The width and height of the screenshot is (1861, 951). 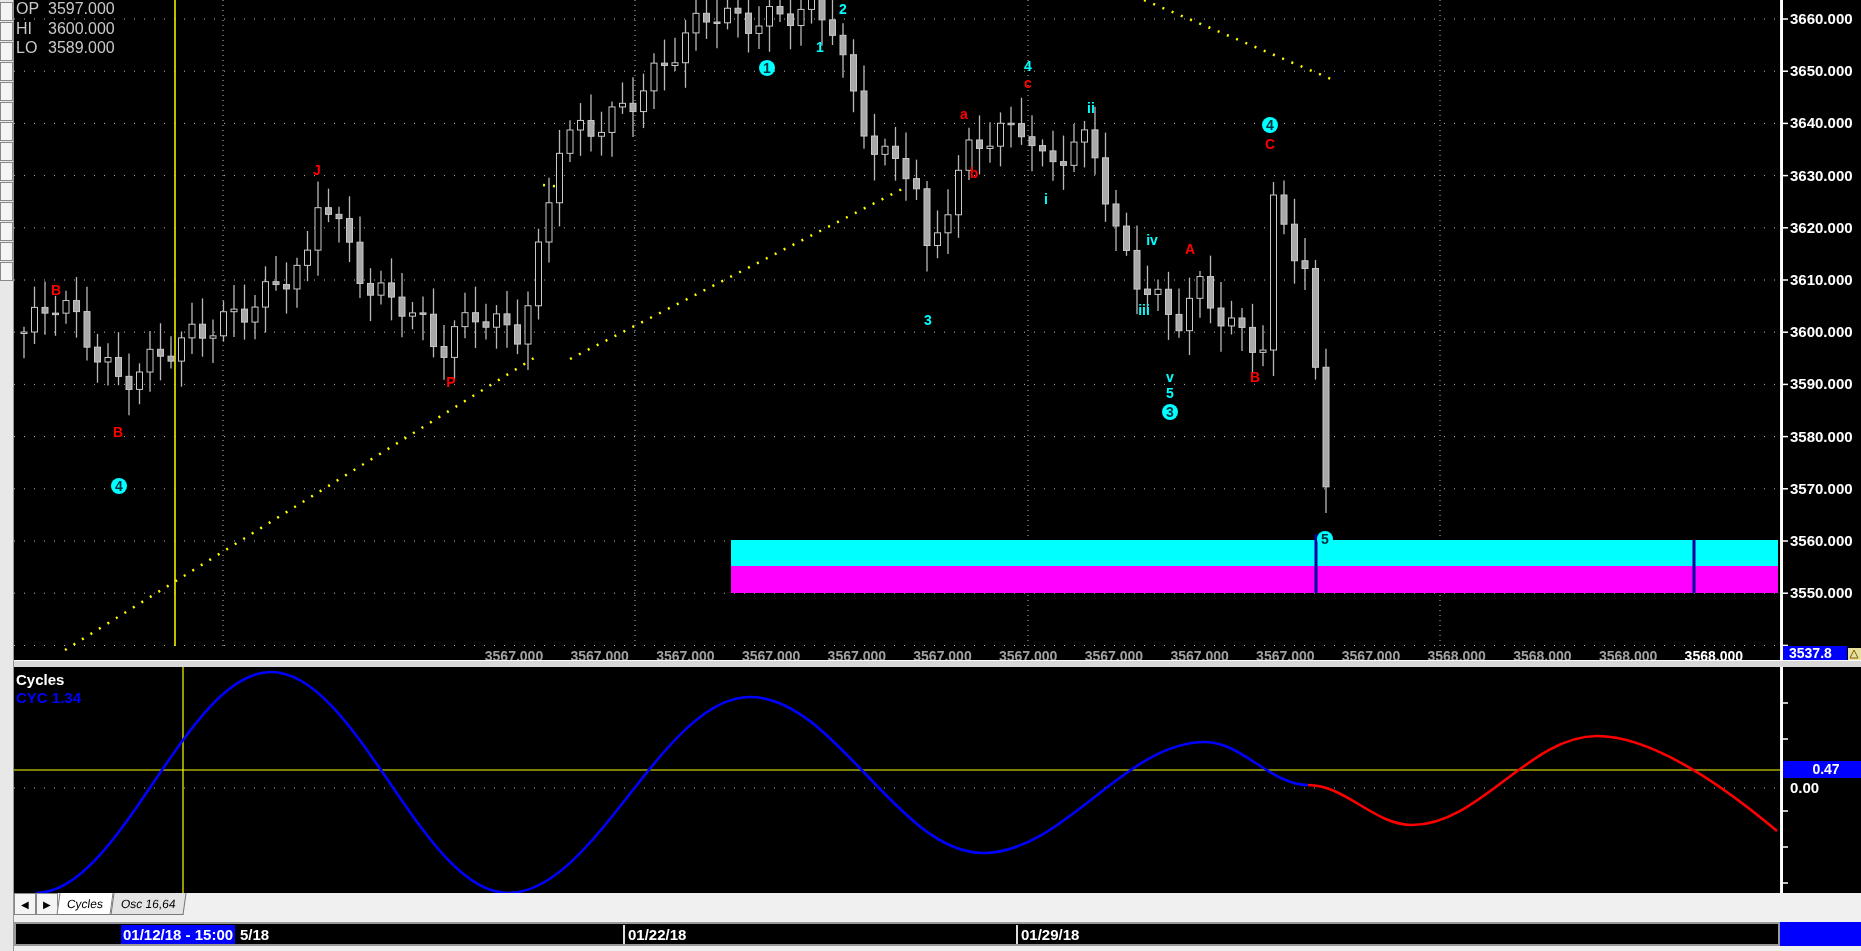 I want to click on panel-title: Cycles, so click(x=40, y=679).